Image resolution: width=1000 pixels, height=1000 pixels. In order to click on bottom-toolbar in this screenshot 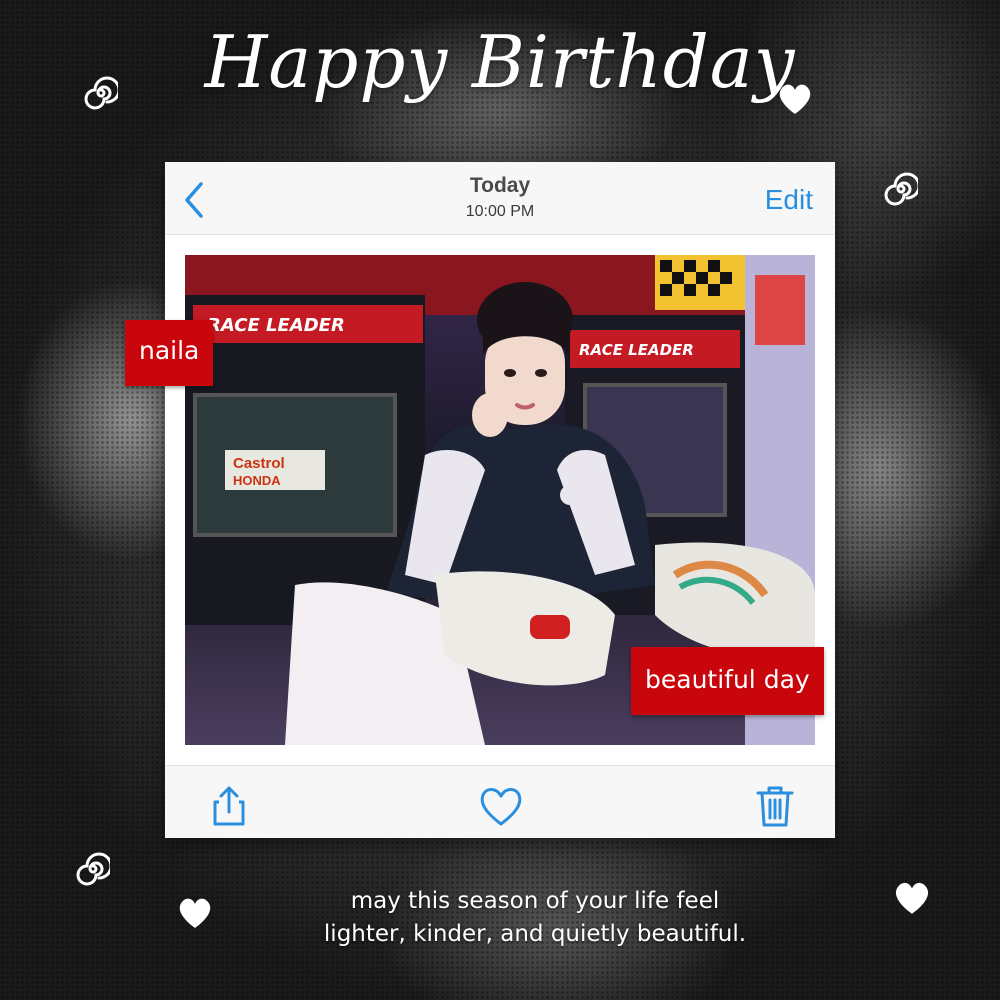, I will do `click(500, 801)`.